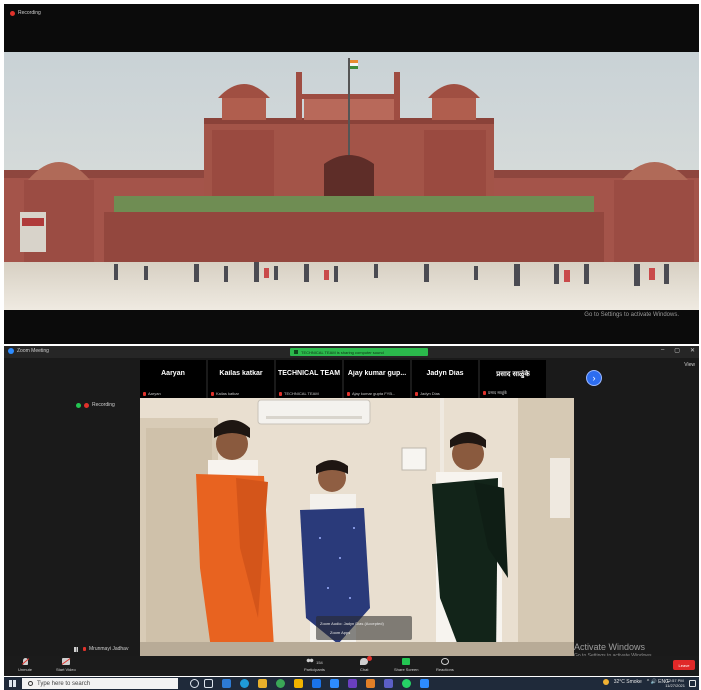 The image size is (701, 690). Describe the element at coordinates (262, 683) in the screenshot. I see `folder-icon` at that location.